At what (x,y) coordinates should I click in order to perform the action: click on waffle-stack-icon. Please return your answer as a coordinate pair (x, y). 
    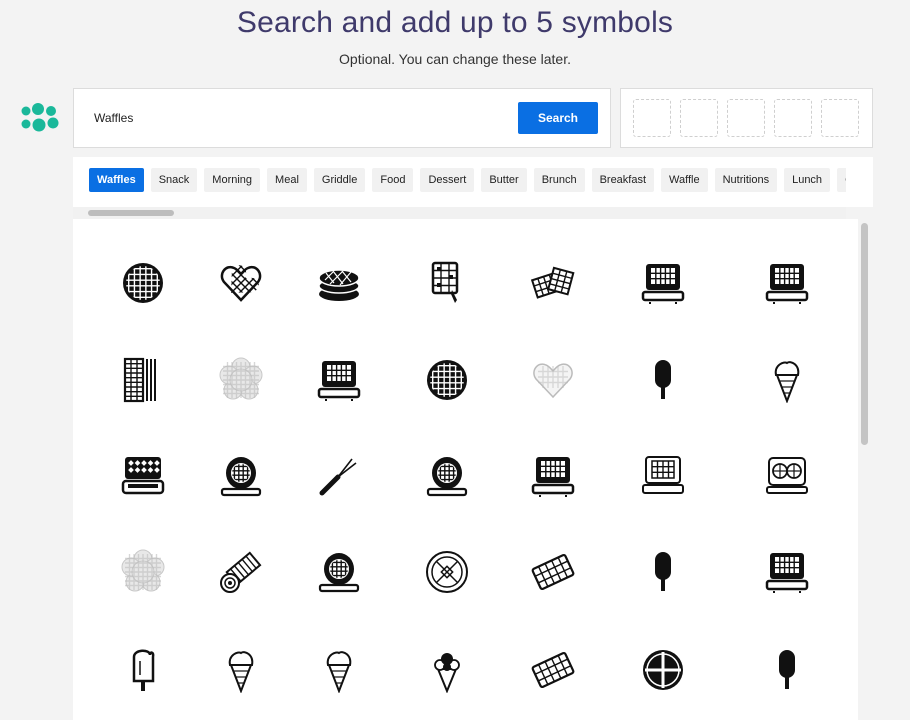
    Looking at the image, I should click on (339, 285).